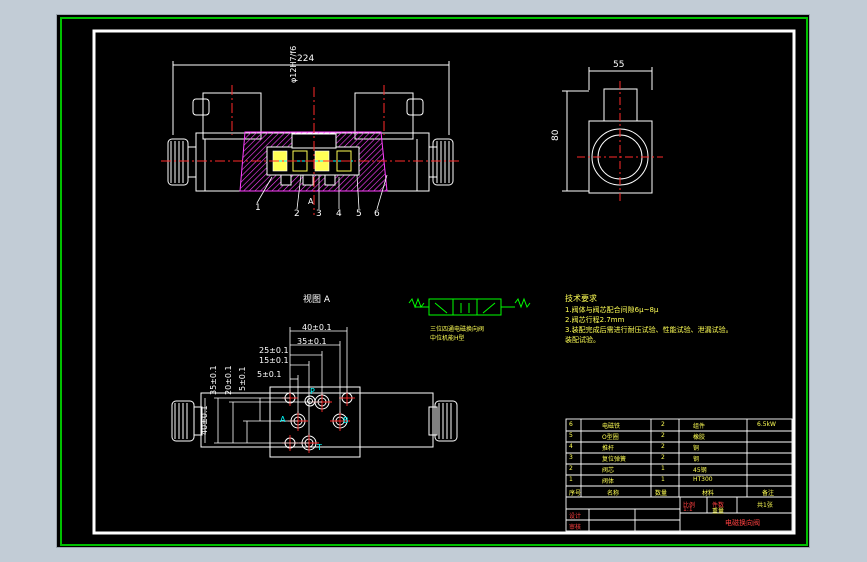 This screenshot has height=562, width=867. What do you see at coordinates (613, 493) in the screenshot?
I see `header-name: 名称` at bounding box center [613, 493].